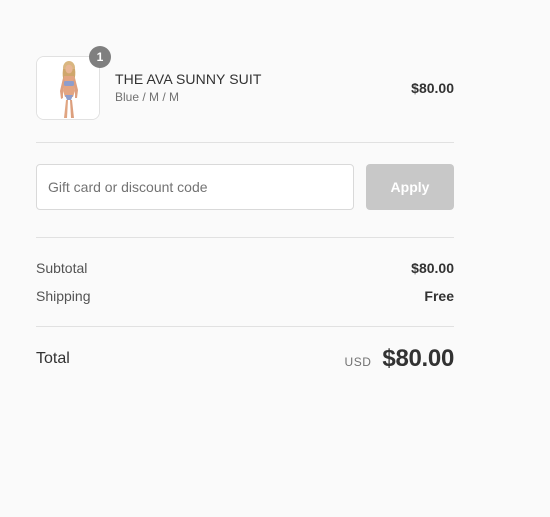 The height and width of the screenshot is (517, 550). I want to click on subtotal-label: Subtotal, so click(62, 268).